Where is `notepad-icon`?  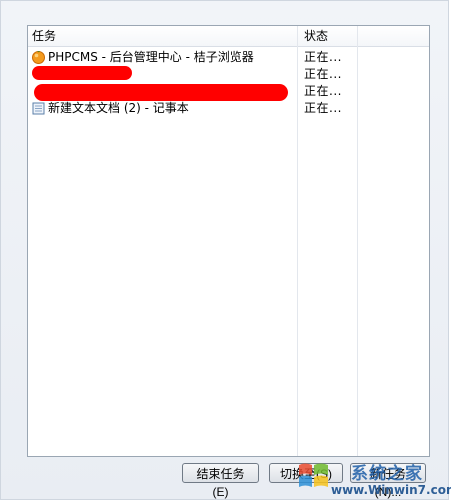
notepad-icon is located at coordinates (38, 108).